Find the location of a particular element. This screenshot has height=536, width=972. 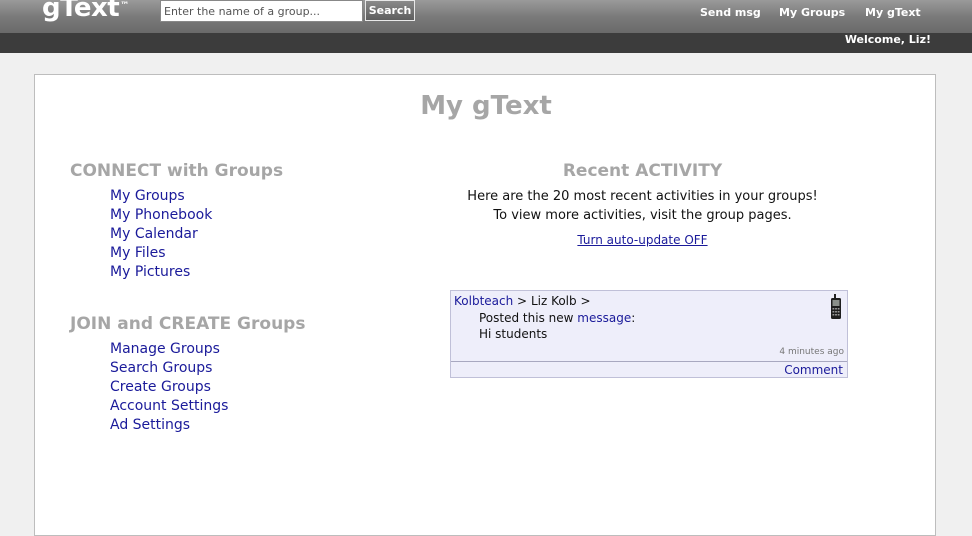

activity-action: Posted this new message: is located at coordinates (557, 318).